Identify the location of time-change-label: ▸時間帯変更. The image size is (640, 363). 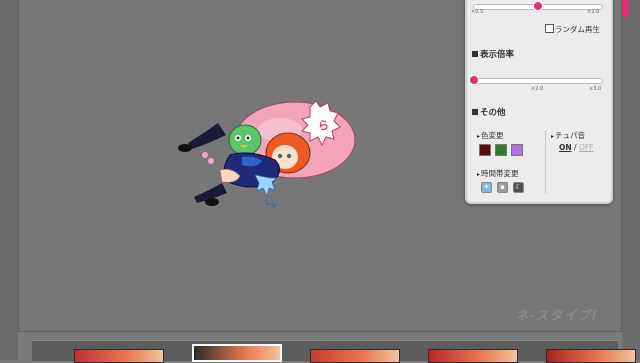
(498, 173).